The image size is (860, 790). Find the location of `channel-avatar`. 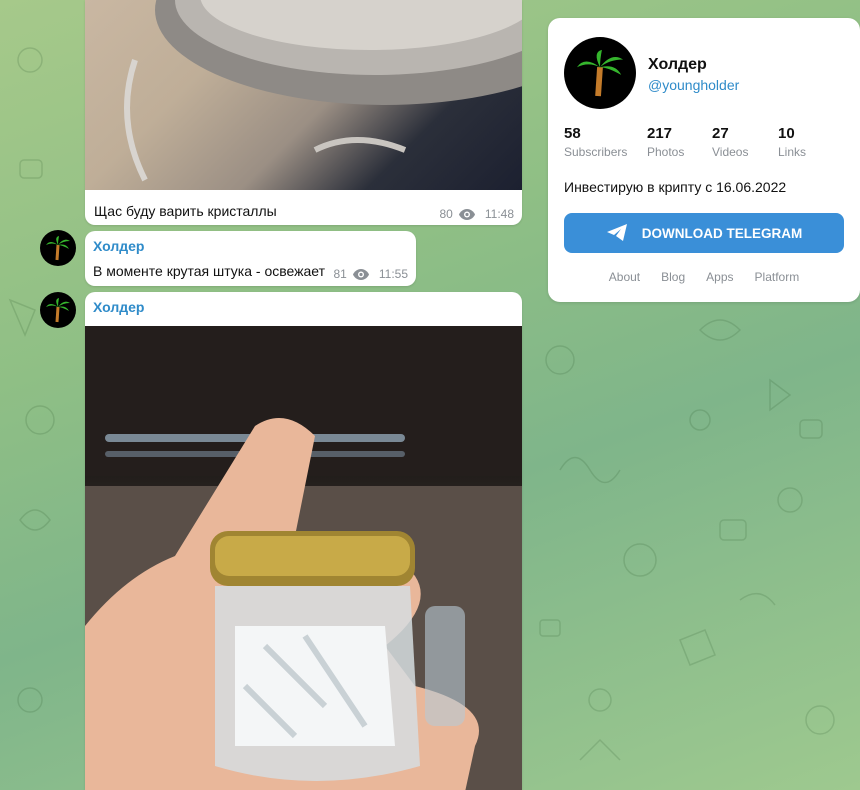

channel-avatar is located at coordinates (600, 73).